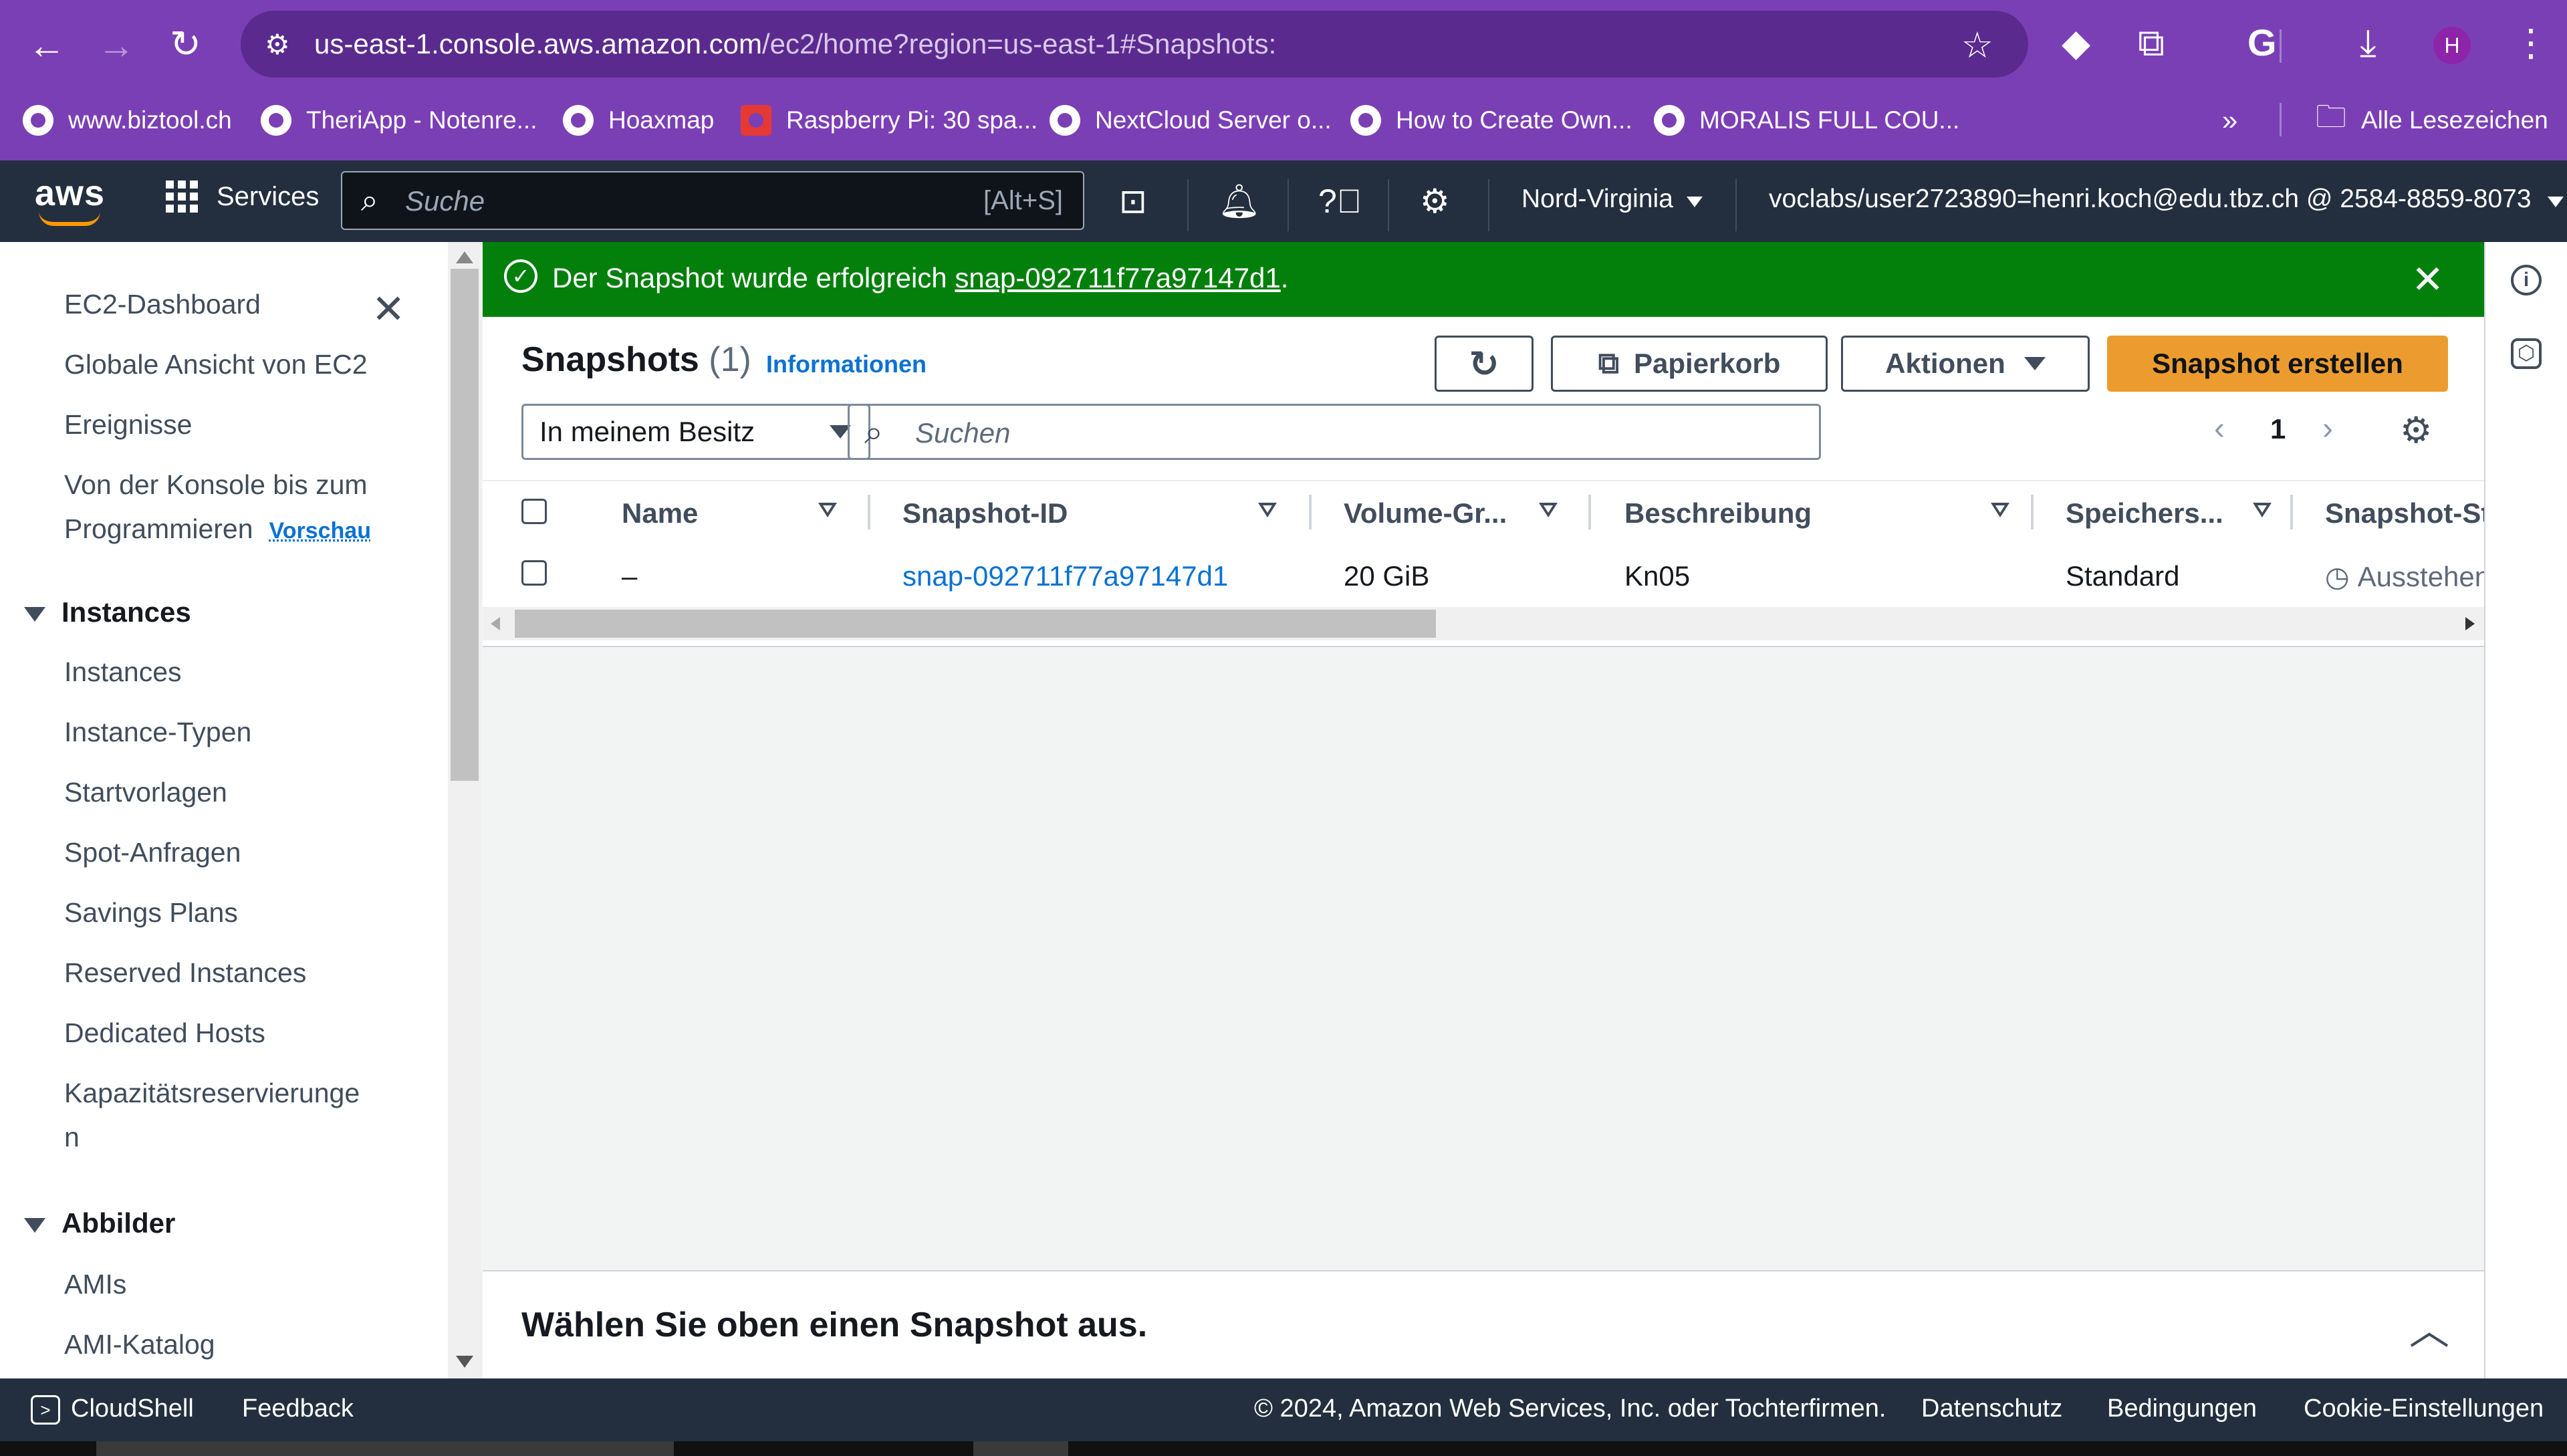  What do you see at coordinates (107, 612) in the screenshot?
I see `sidebar-section-instances: Instances` at bounding box center [107, 612].